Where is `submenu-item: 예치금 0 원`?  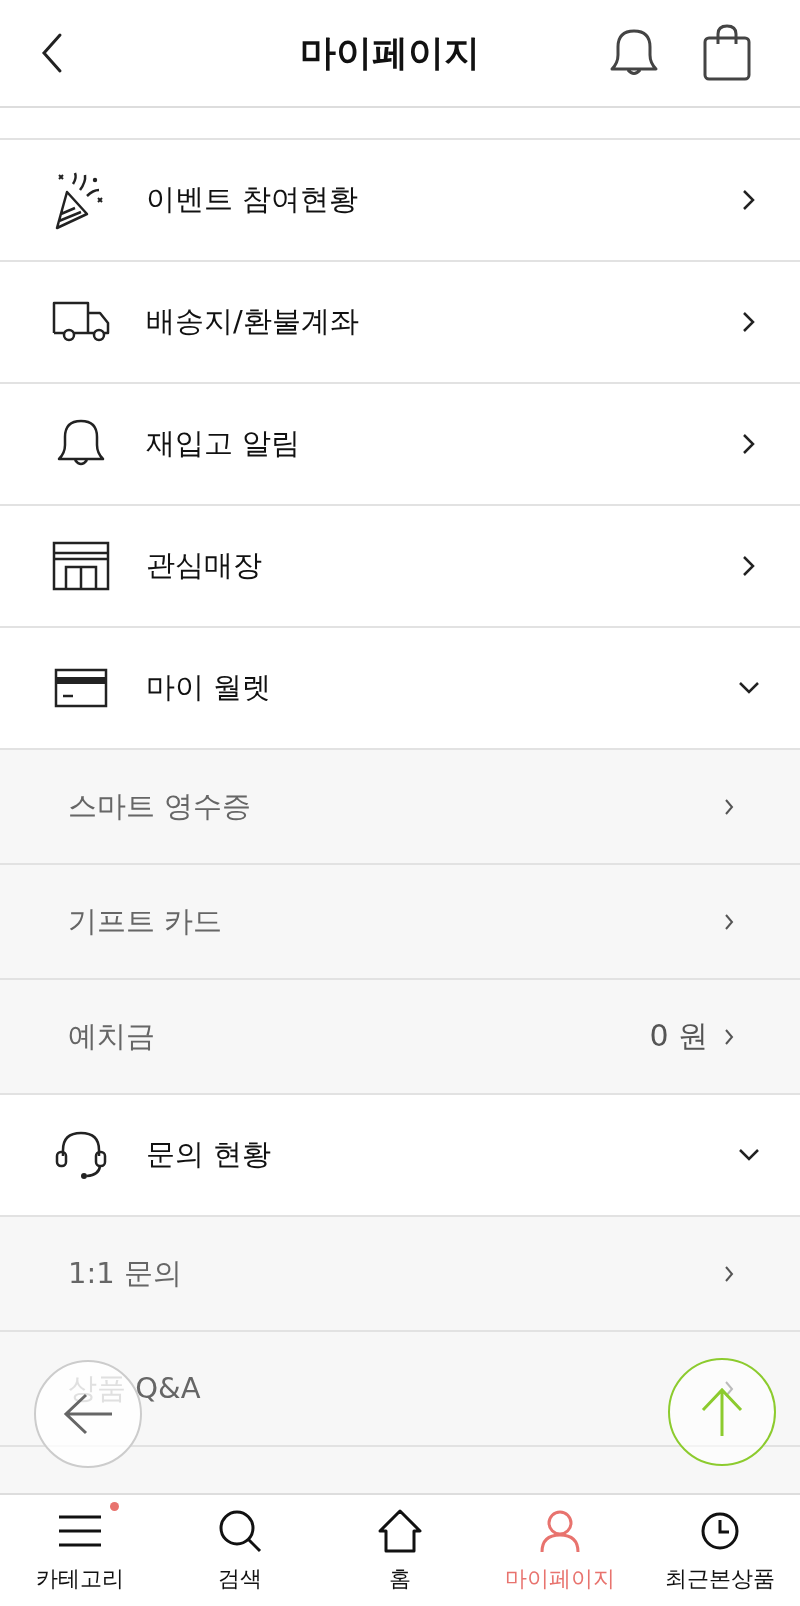
submenu-item: 예치금 0 원 is located at coordinates (400, 1037).